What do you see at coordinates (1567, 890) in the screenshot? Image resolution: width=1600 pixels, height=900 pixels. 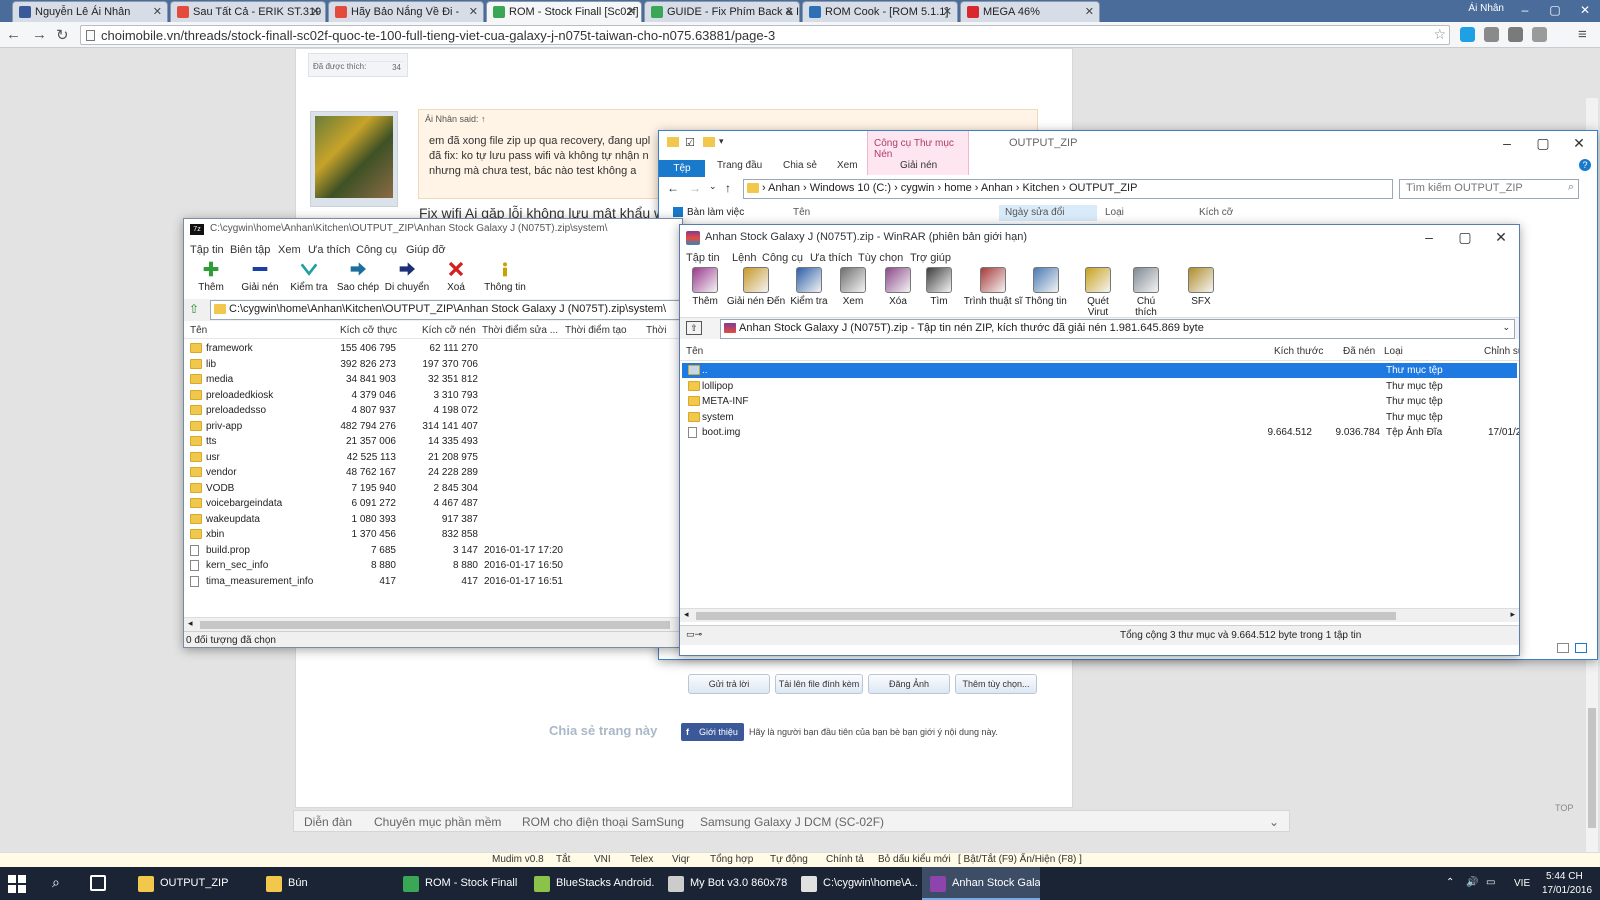 I see `clock-date: 17/01/2016` at bounding box center [1567, 890].